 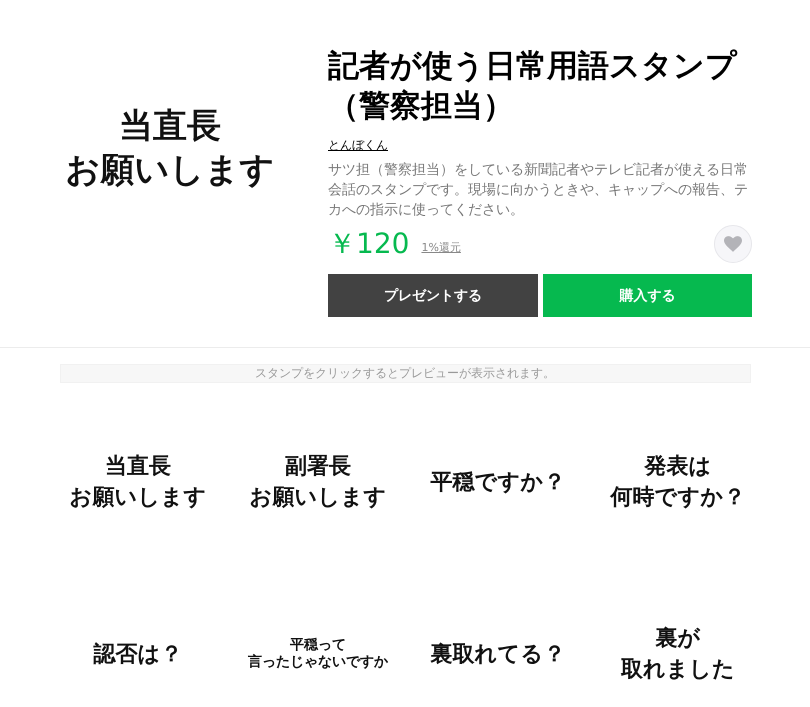 I want to click on points-link: 1%還元, so click(x=441, y=247).